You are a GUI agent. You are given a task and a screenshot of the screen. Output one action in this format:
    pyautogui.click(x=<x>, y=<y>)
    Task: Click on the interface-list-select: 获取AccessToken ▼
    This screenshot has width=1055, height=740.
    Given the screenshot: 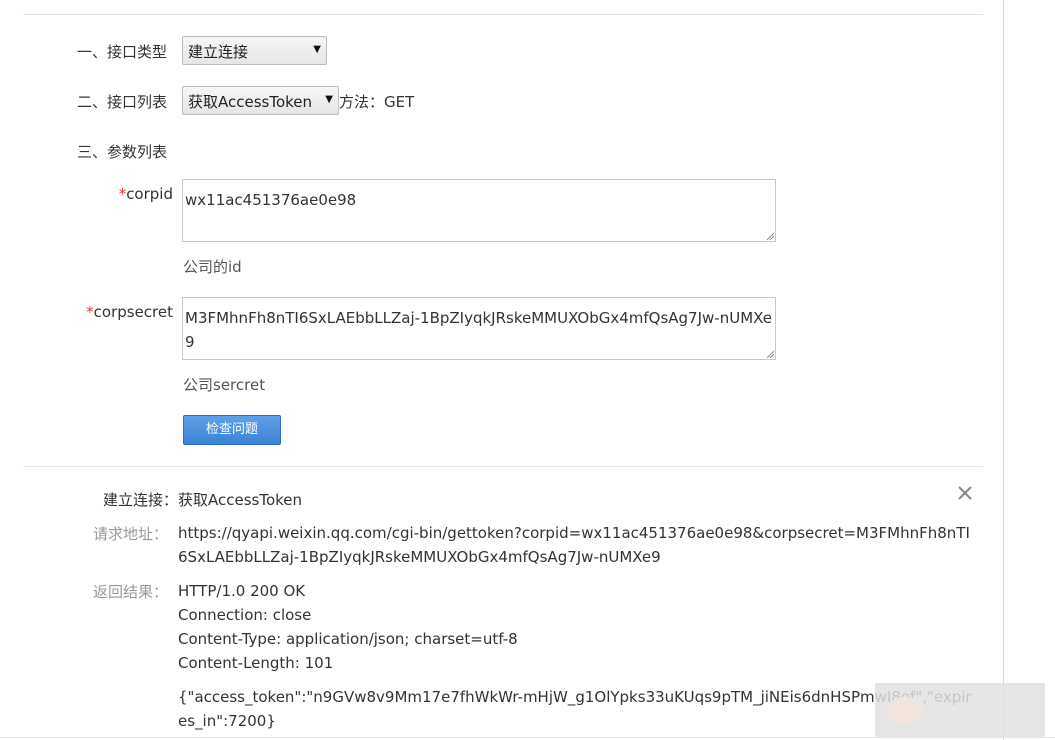 What is the action you would take?
    pyautogui.click(x=260, y=100)
    